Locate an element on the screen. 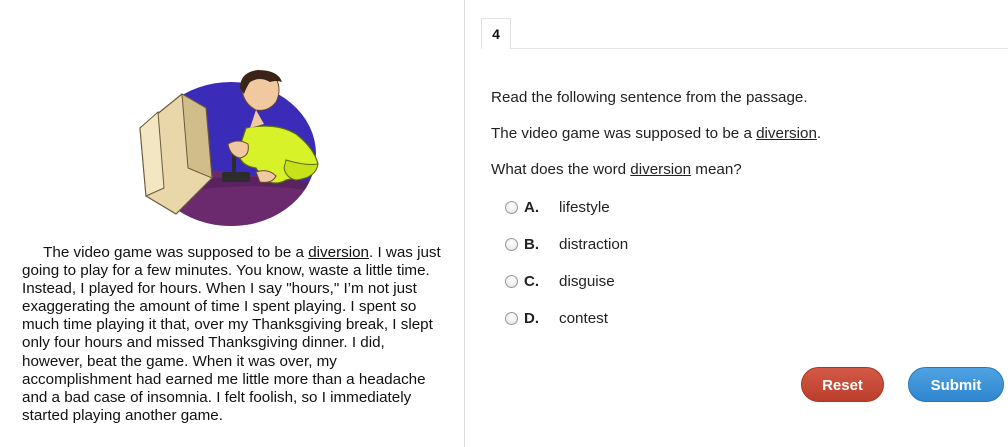 This screenshot has width=1008, height=447. question-header-line is located at coordinates (744, 48).